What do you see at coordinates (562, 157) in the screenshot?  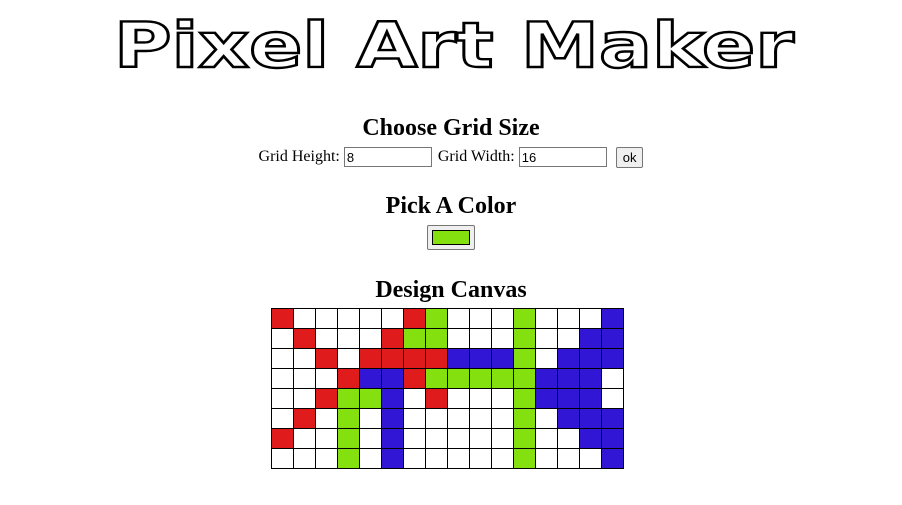 I see `grid-width-input` at bounding box center [562, 157].